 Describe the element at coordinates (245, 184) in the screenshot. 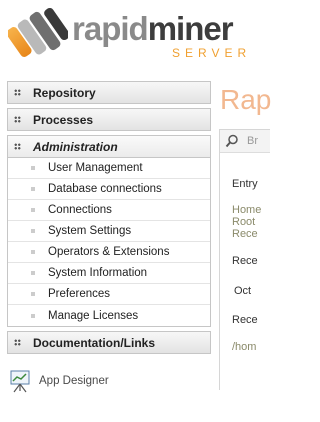

I see `entry-label: Entry` at that location.